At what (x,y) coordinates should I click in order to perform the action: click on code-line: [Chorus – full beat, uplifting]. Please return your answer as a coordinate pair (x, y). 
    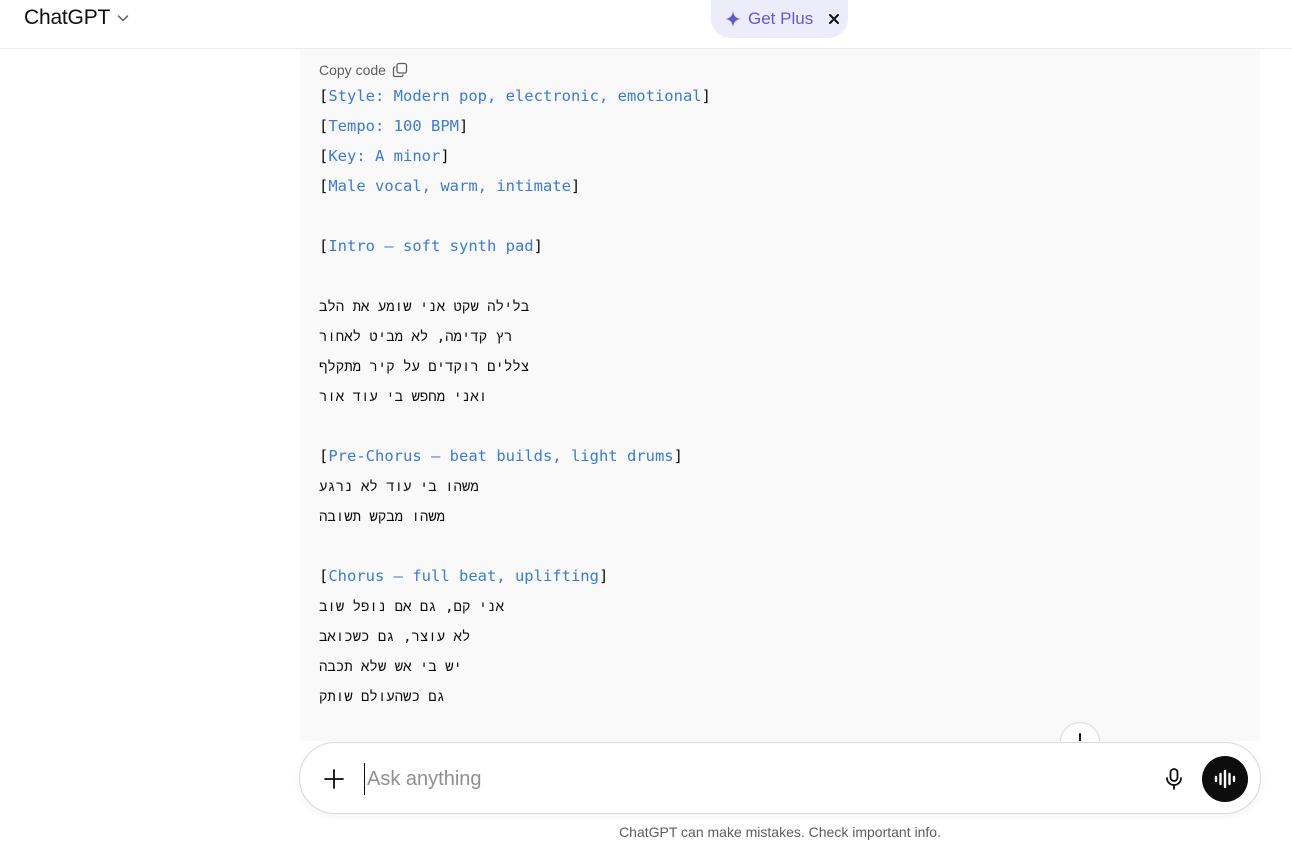
    Looking at the image, I should click on (769, 576).